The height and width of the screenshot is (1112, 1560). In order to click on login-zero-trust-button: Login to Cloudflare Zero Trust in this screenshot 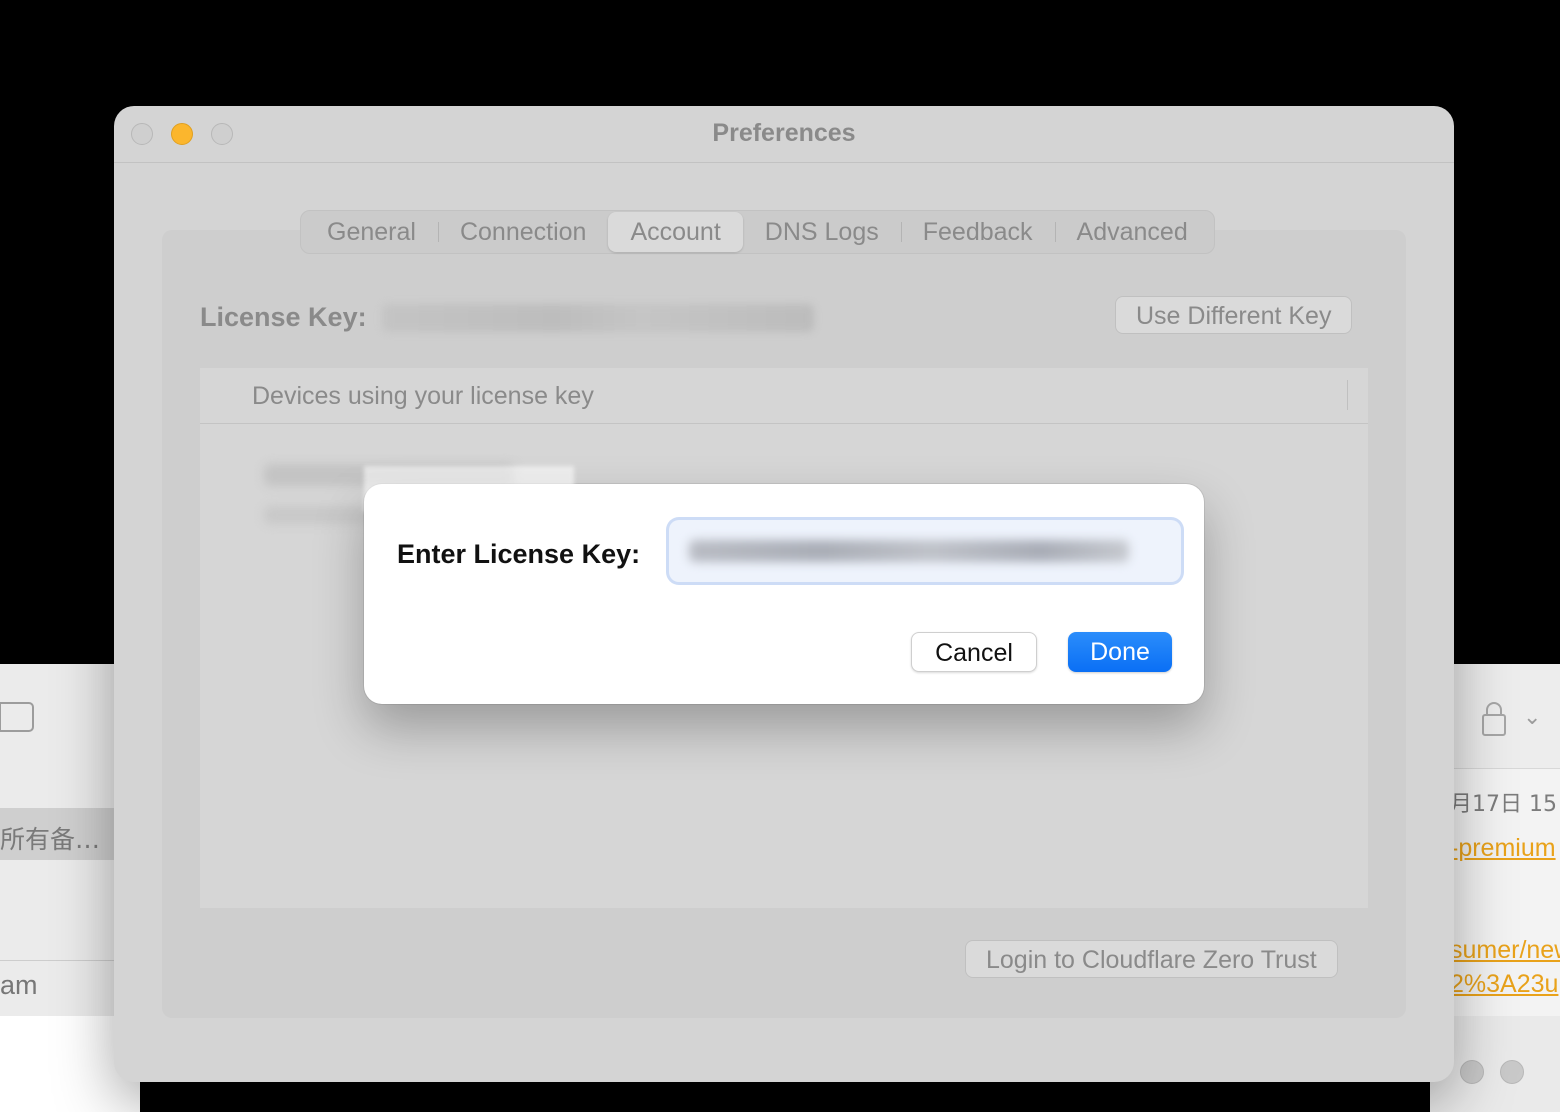, I will do `click(1151, 959)`.